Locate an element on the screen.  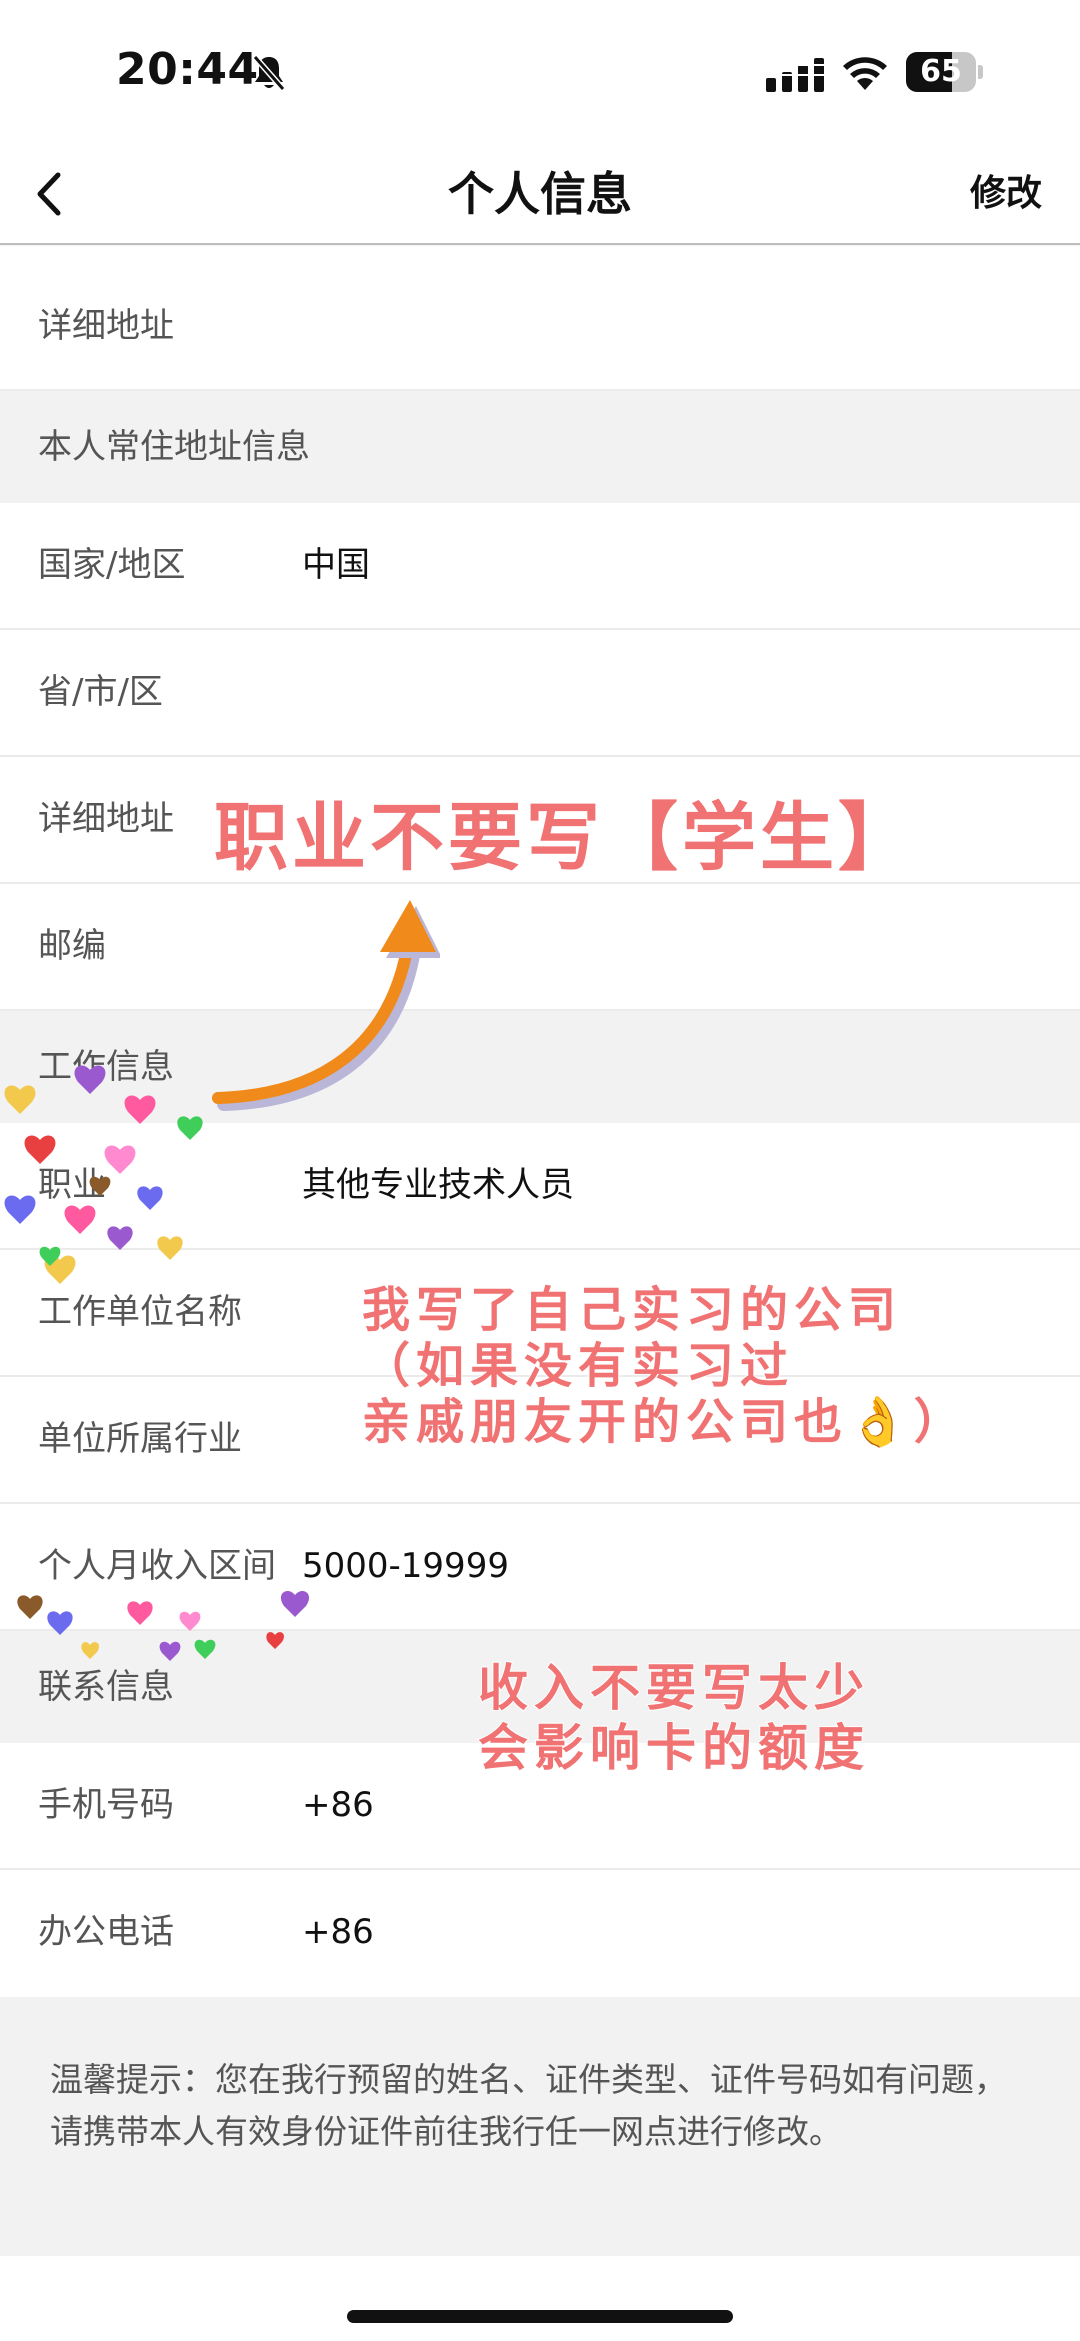
annotation-line: 我写了自己实习的公司 is located at coordinates (632, 1310).